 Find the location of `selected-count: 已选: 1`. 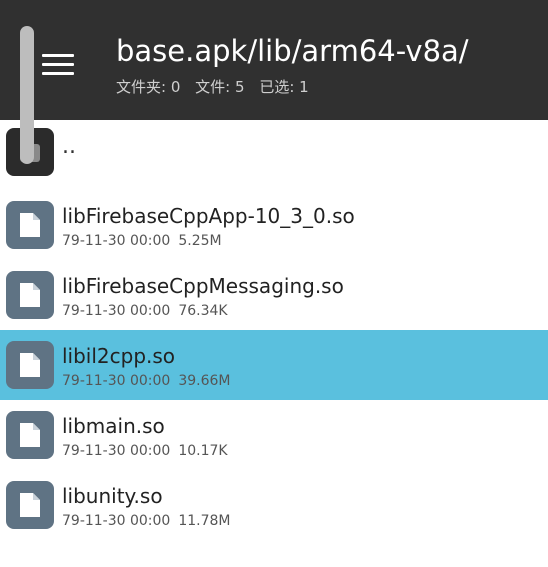

selected-count: 已选: 1 is located at coordinates (284, 87).